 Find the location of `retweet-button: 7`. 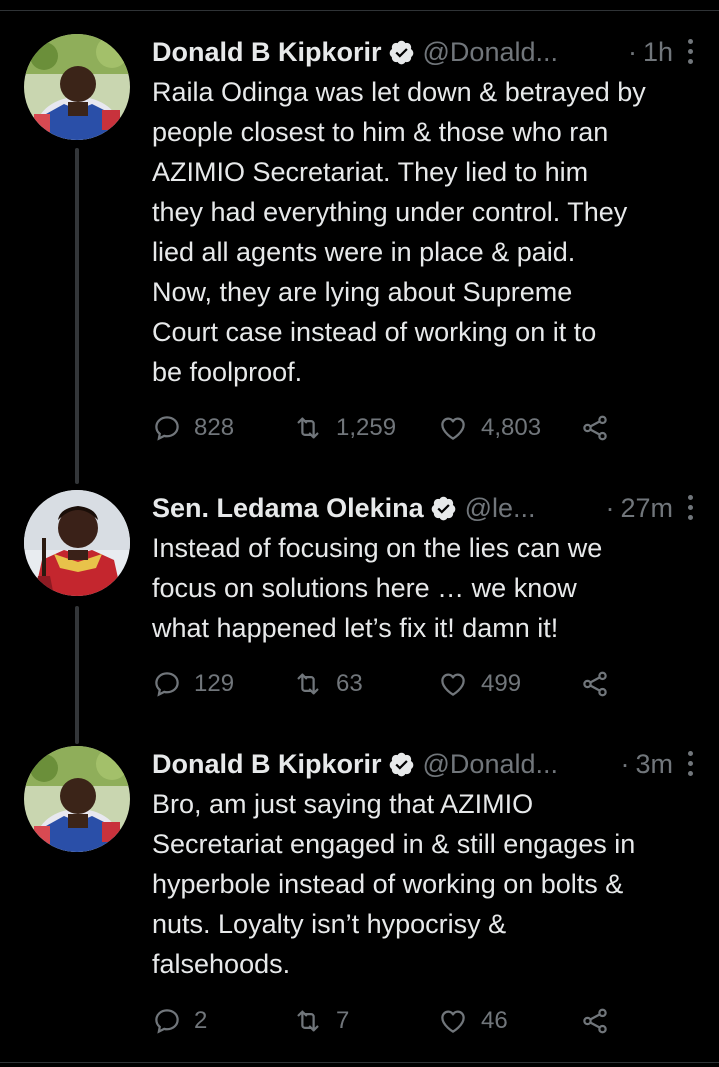

retweet-button: 7 is located at coordinates (320, 1021).